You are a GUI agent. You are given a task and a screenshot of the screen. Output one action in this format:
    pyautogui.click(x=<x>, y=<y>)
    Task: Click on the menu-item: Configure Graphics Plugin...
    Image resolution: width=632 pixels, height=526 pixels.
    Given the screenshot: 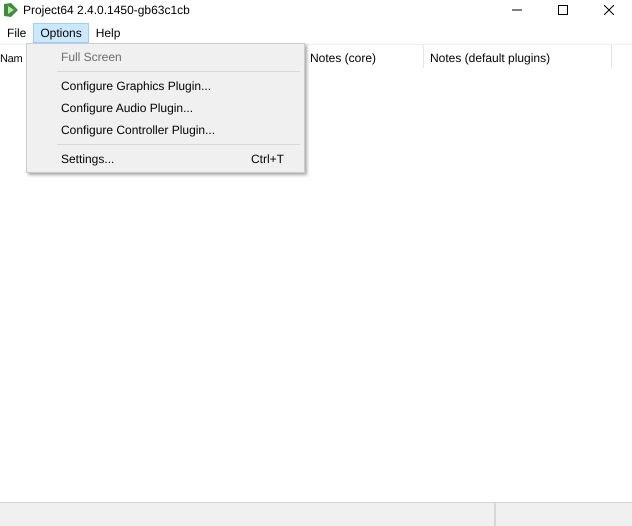 What is the action you would take?
    pyautogui.click(x=165, y=86)
    